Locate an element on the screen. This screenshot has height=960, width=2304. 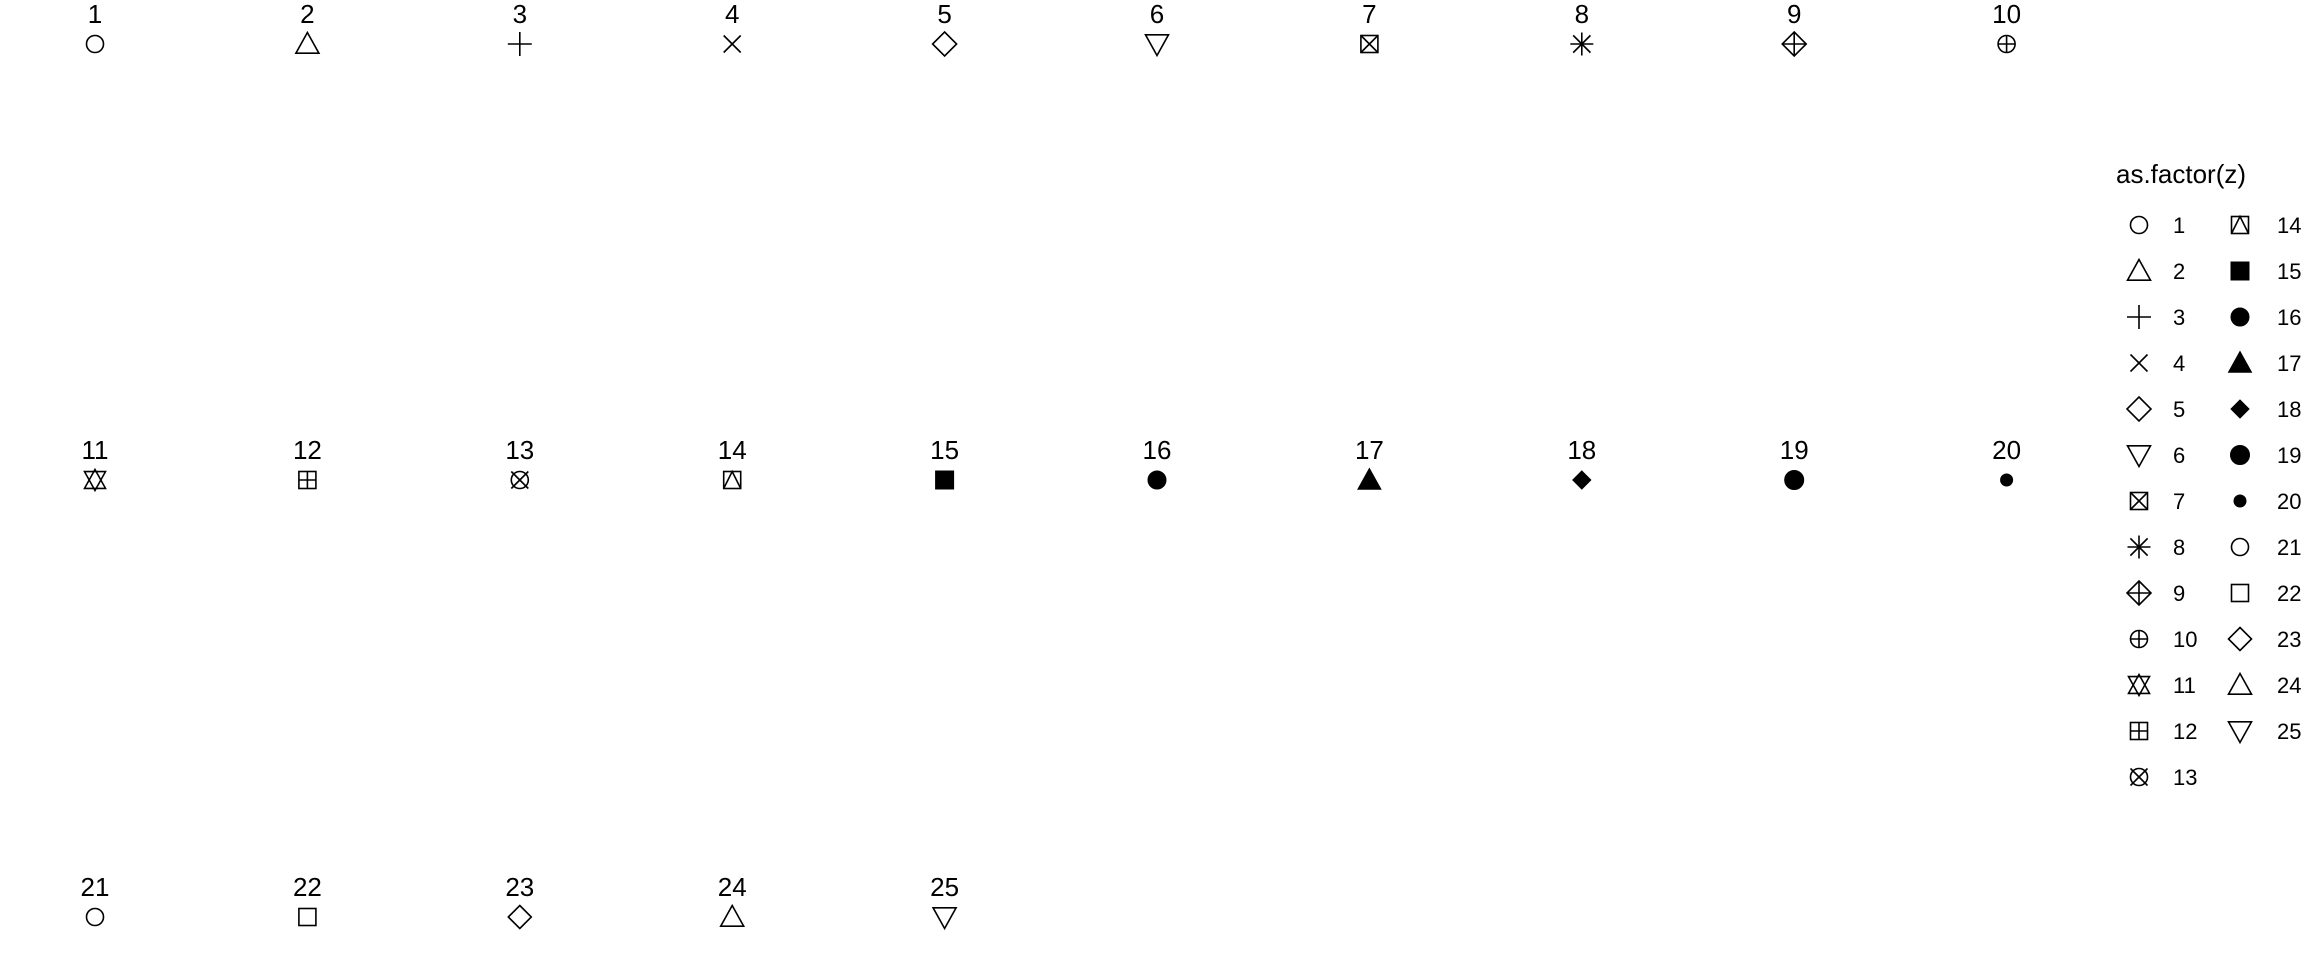
point-label: 16 is located at coordinates (1157, 450).